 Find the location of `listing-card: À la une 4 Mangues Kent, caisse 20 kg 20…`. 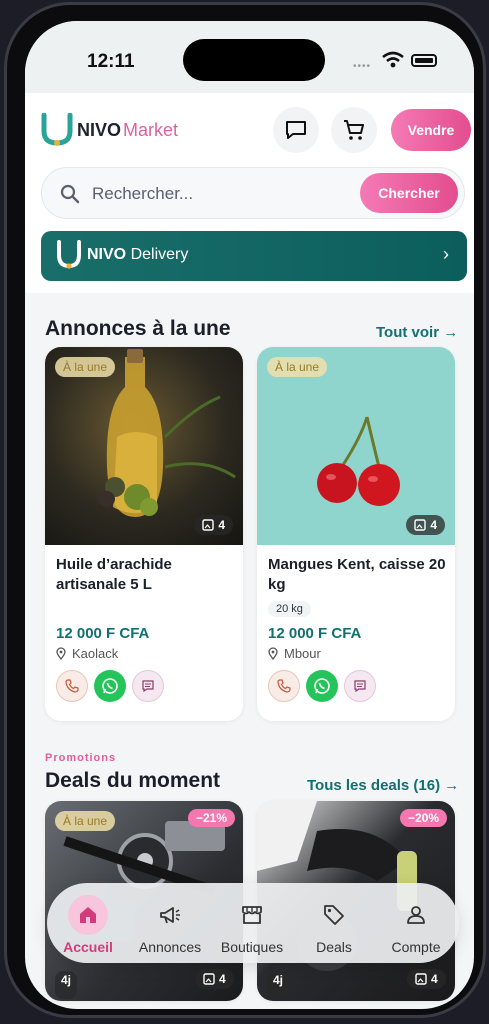

listing-card: À la une 4 Mangues Kent, caisse 20 kg 20… is located at coordinates (356, 534).